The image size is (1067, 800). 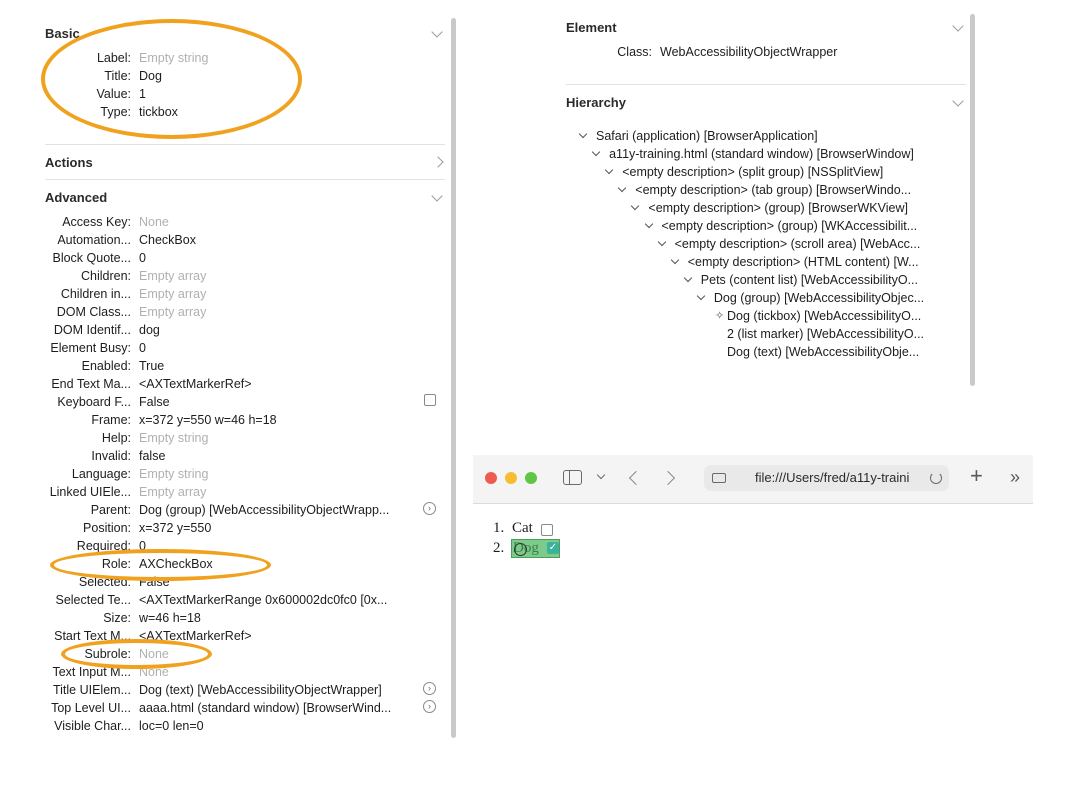 I want to click on reload-icon, so click(x=936, y=478).